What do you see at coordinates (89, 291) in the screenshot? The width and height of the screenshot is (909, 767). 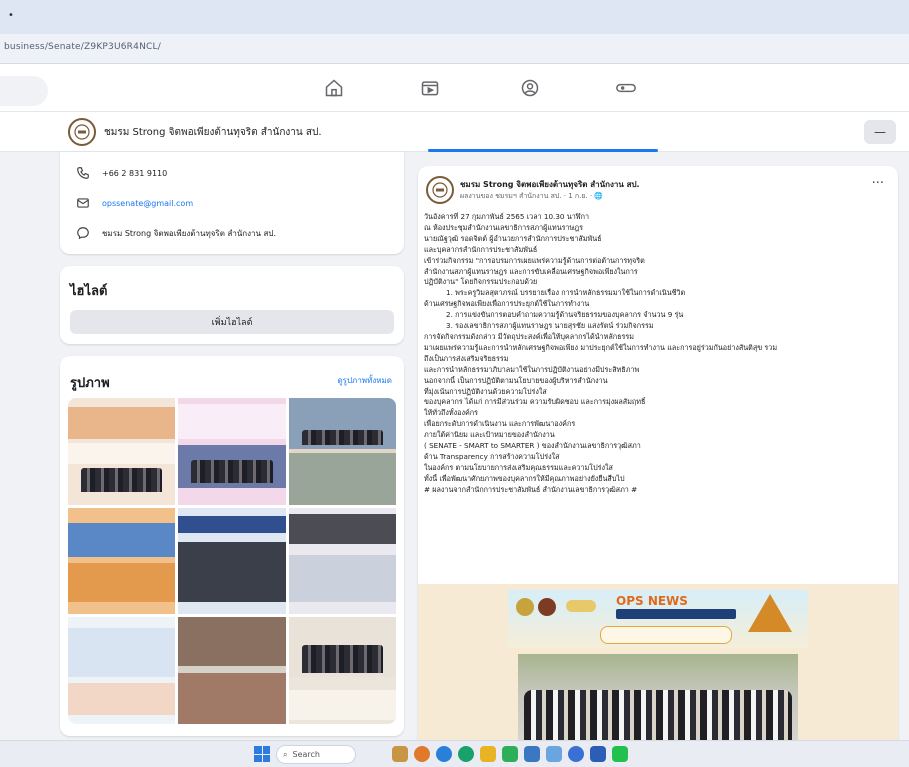 I see `featured-title: ไฮไลต์` at bounding box center [89, 291].